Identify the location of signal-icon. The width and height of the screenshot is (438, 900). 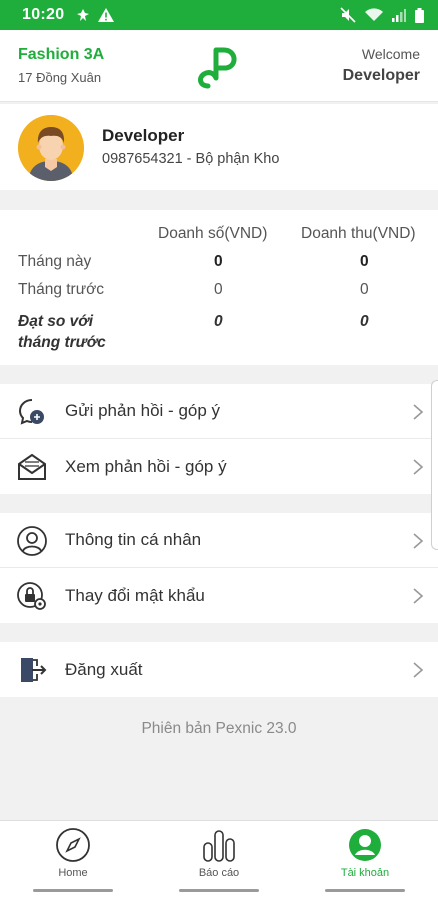
(399, 15).